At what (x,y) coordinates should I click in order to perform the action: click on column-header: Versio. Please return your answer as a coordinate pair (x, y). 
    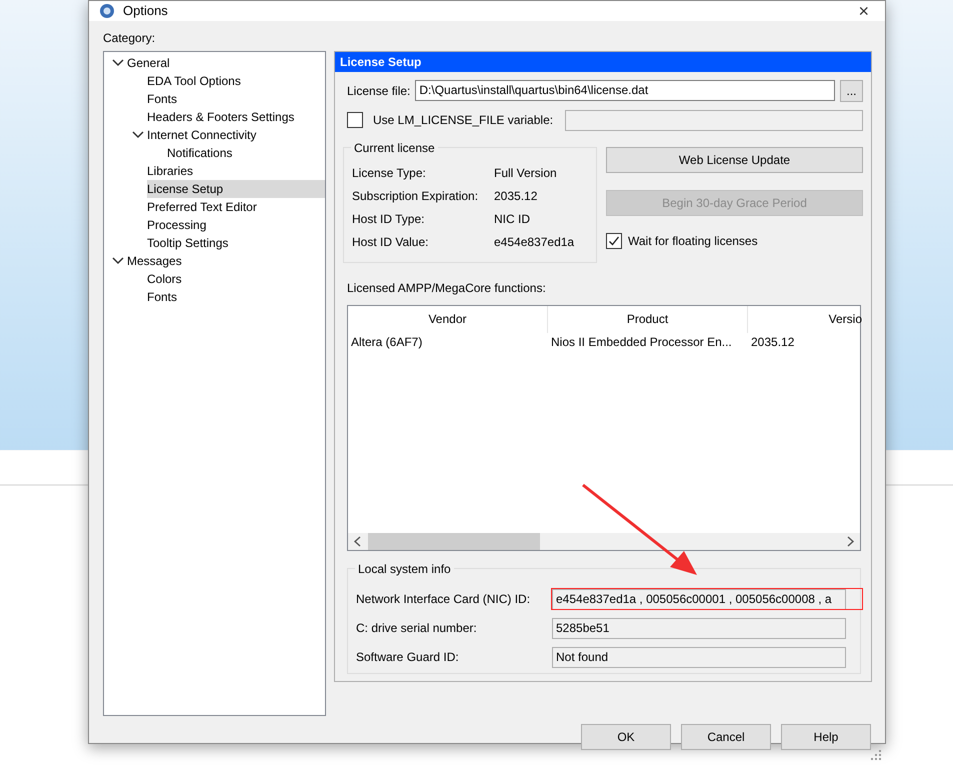
    Looking at the image, I should click on (805, 319).